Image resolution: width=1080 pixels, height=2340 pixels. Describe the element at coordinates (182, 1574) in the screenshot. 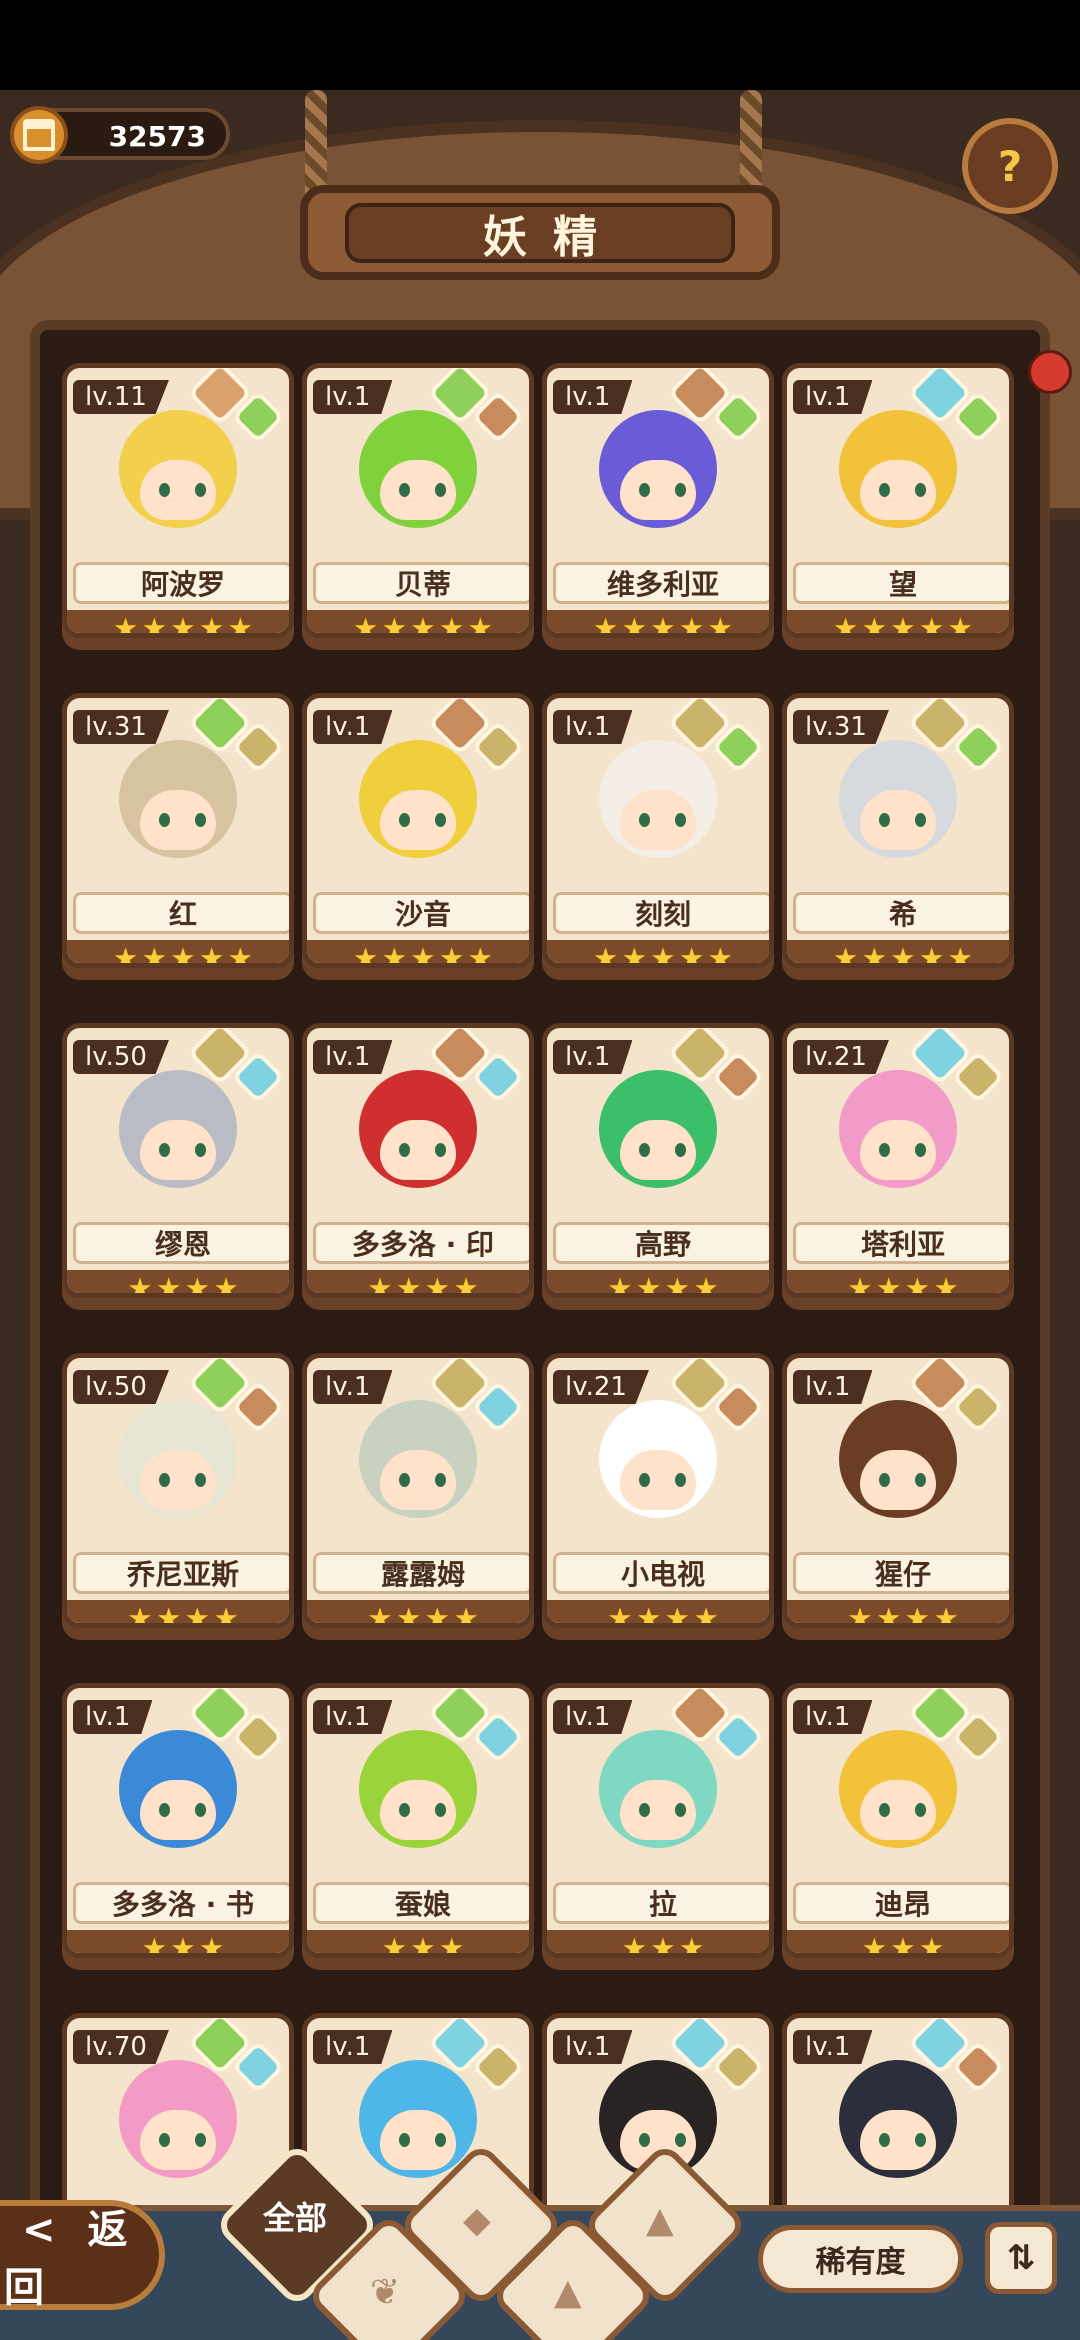

I see `fairy-name: 乔尼亚斯` at that location.